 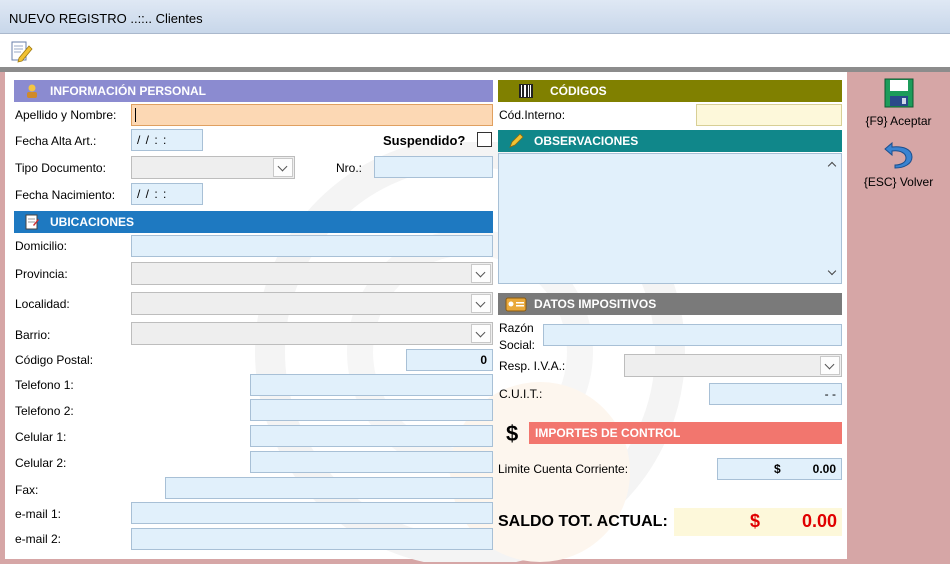 What do you see at coordinates (563, 469) in the screenshot?
I see `limite-label: Limite Cuenta Corriente:` at bounding box center [563, 469].